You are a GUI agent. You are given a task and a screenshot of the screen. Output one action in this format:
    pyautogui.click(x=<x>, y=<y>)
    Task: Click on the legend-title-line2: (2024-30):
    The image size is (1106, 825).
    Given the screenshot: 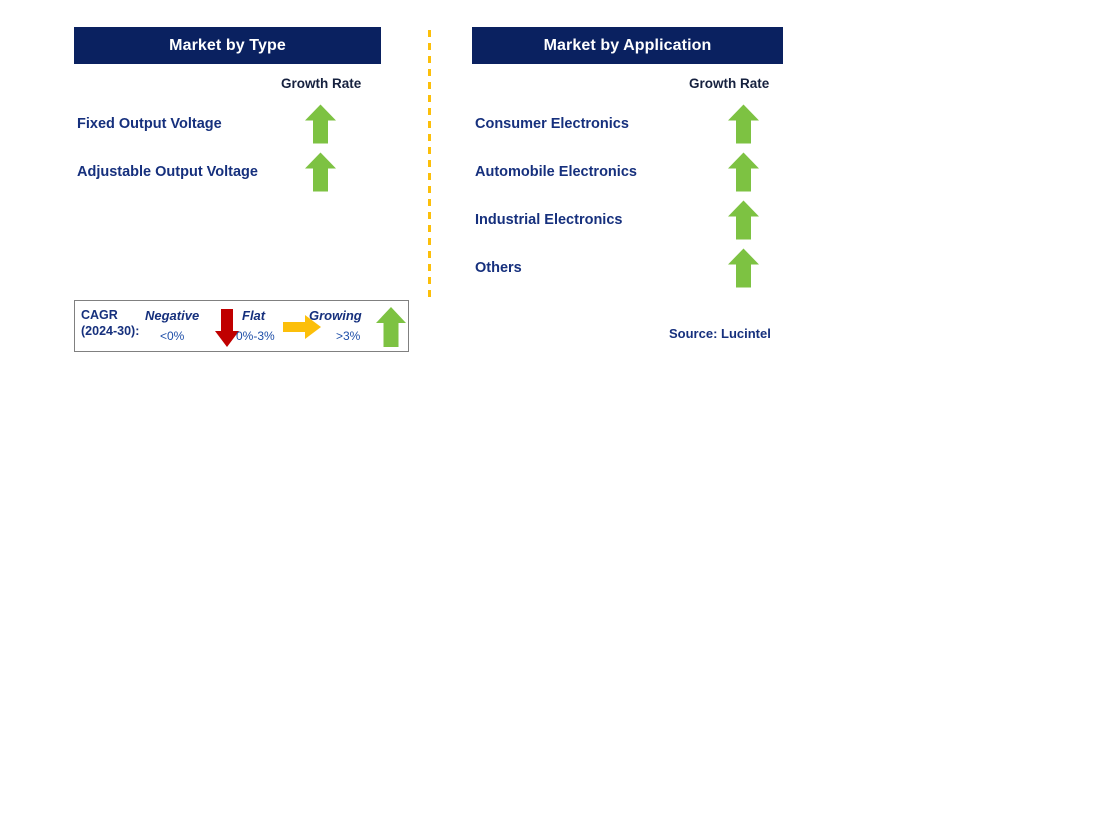 What is the action you would take?
    pyautogui.click(x=110, y=331)
    